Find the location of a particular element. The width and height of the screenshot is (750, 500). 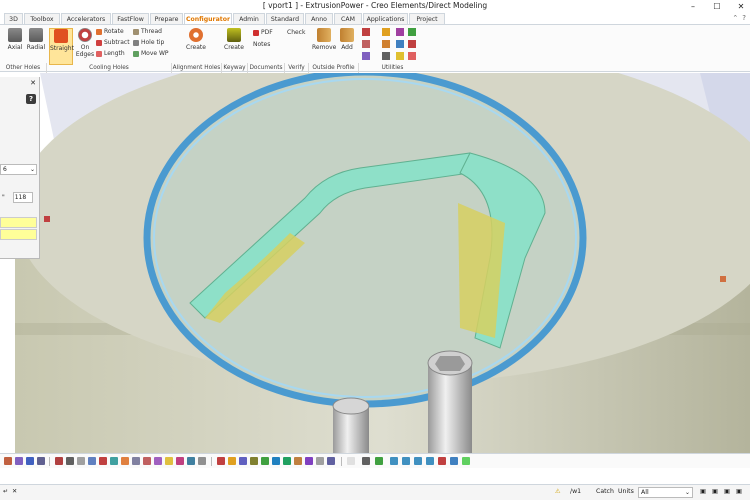

panel-field-1: 6 ⌄ is located at coordinates (18, 169).